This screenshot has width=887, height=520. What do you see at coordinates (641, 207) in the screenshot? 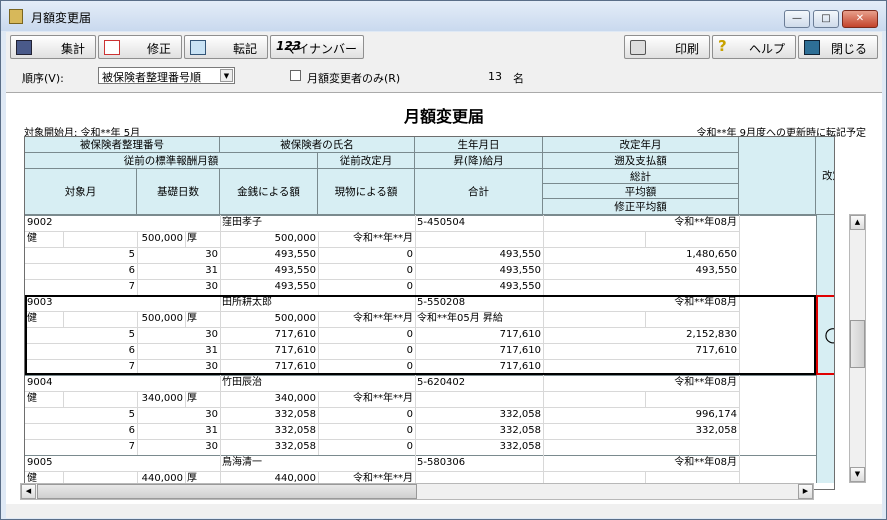
I see `header-corrected-avg: 修正平均額` at bounding box center [641, 207].